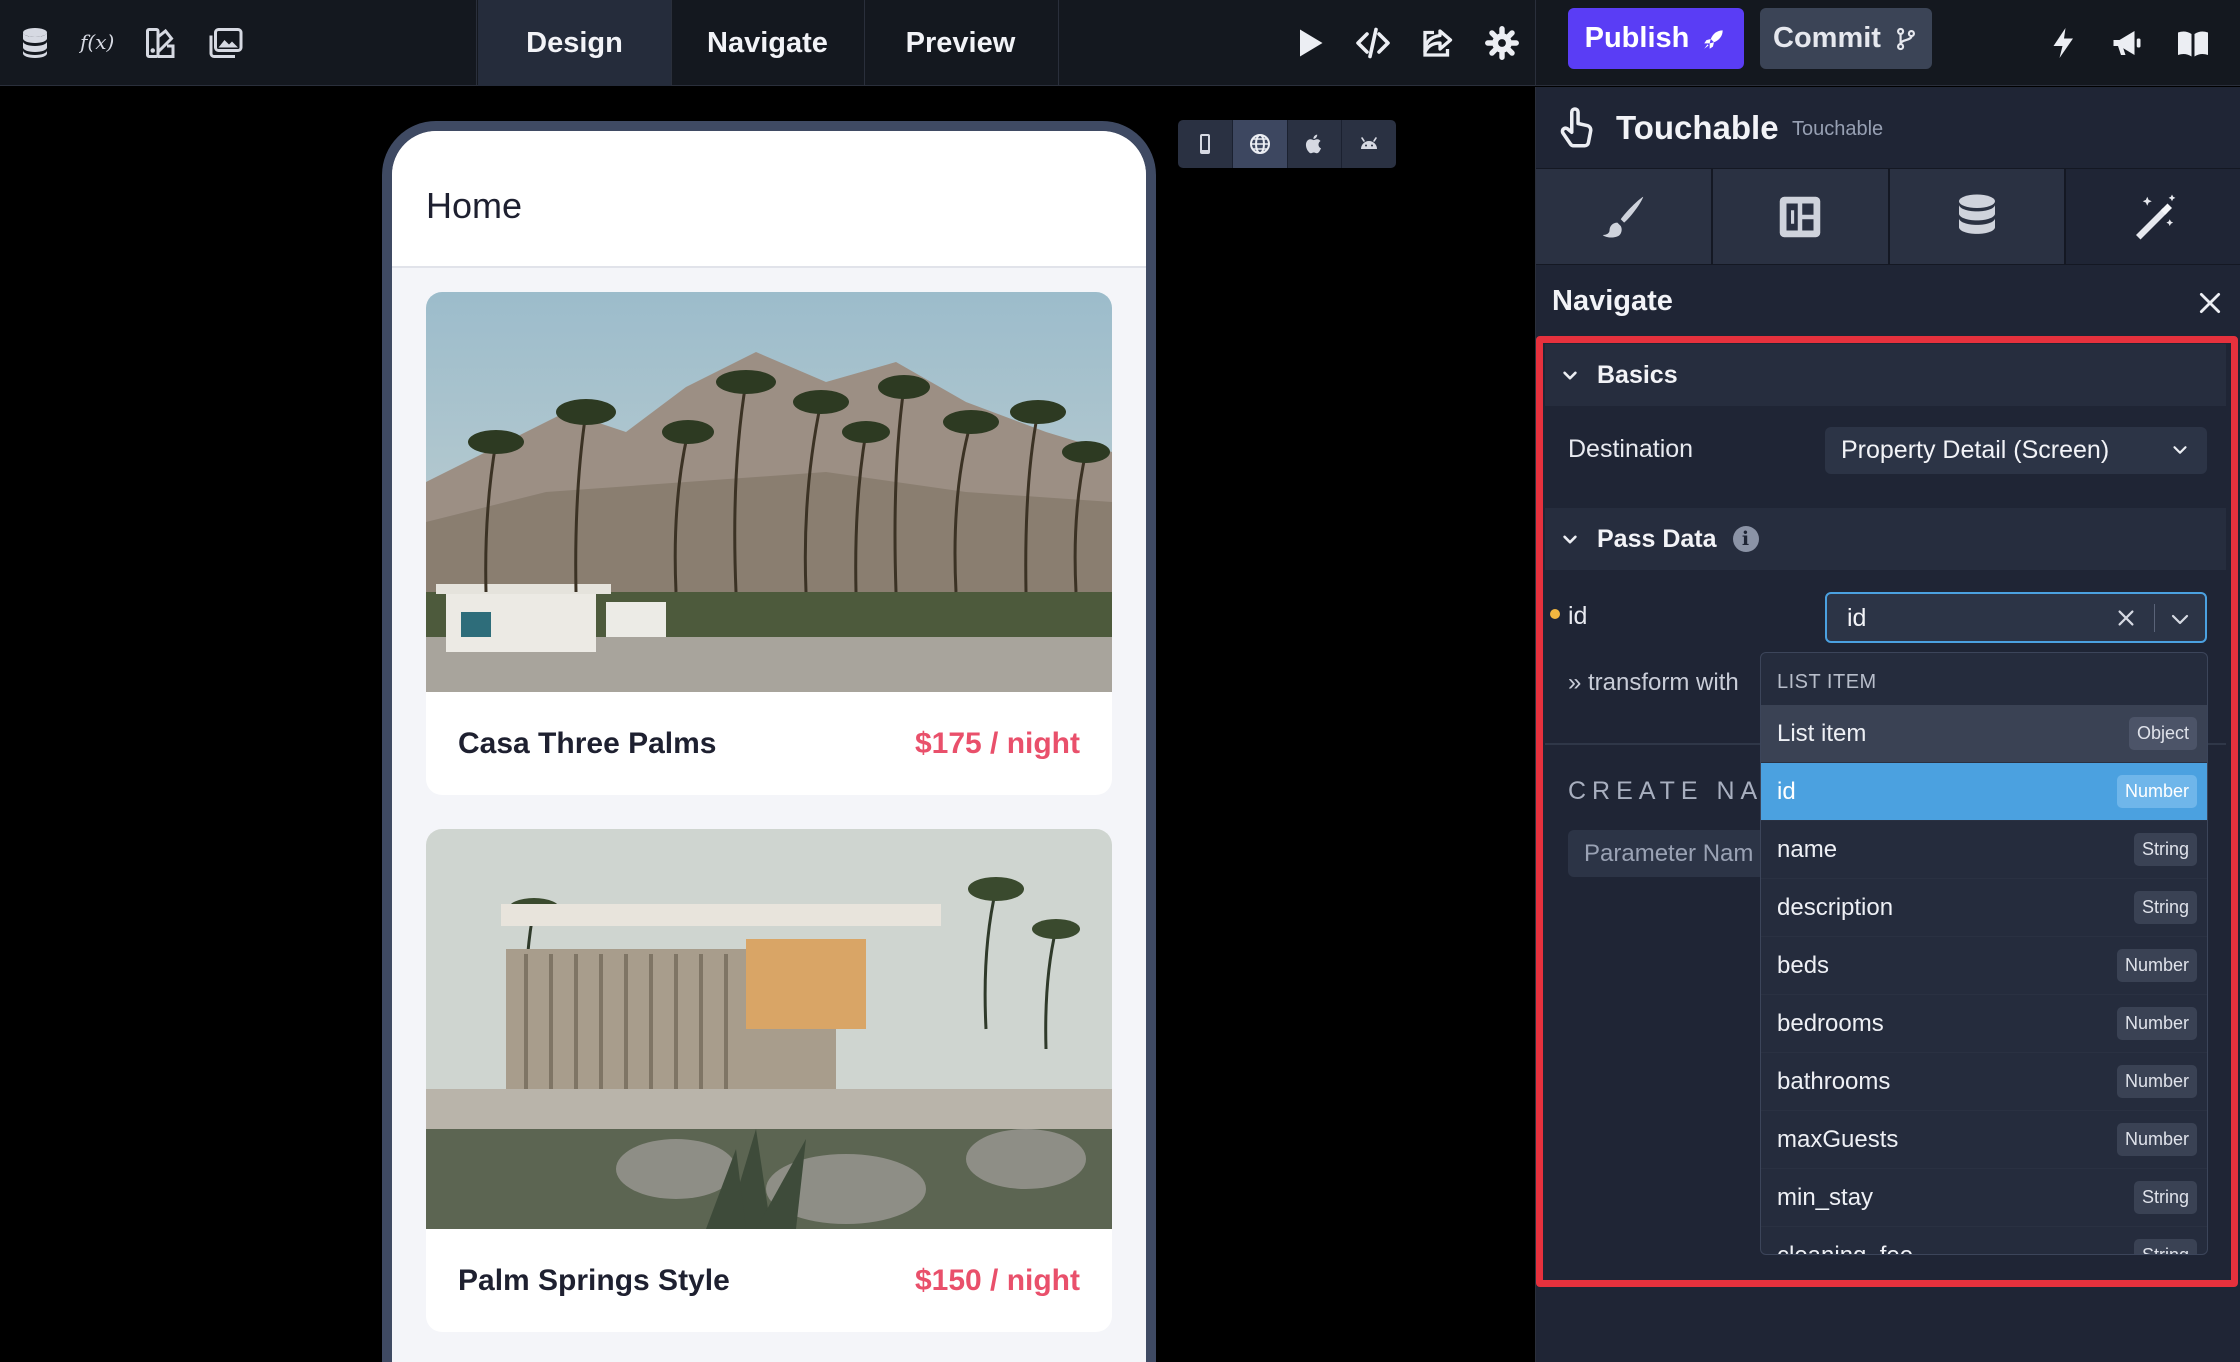 This screenshot has height=1362, width=2240. Describe the element at coordinates (1857, 618) in the screenshot. I see `param-value: id` at that location.